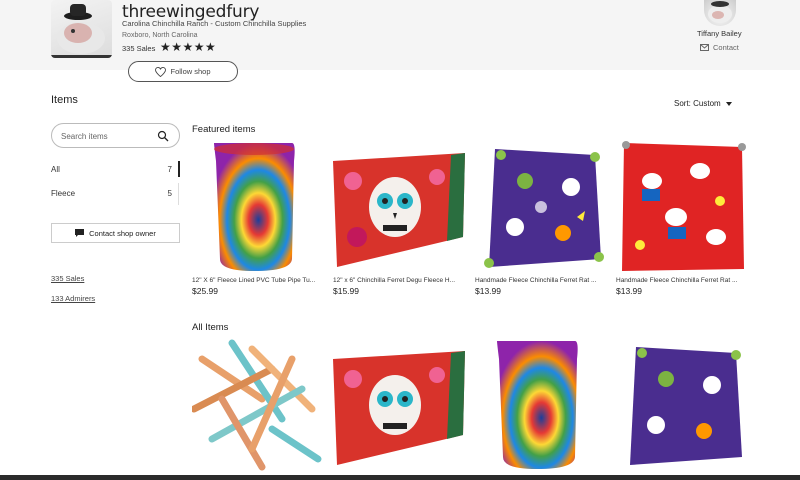 The image size is (800, 480). I want to click on owner-avatar, so click(720, 13).